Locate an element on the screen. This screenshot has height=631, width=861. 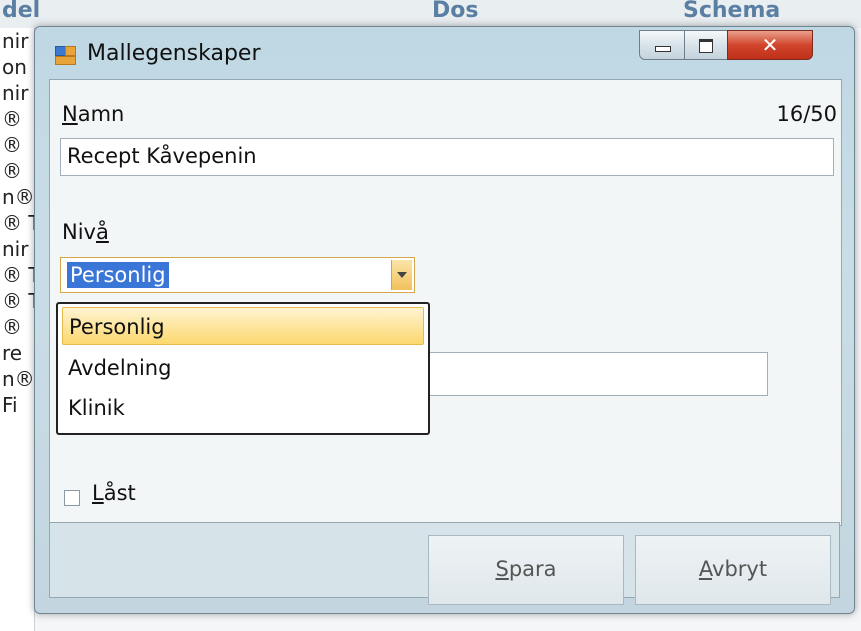
level-option-klinik: Klinik is located at coordinates (243, 408).